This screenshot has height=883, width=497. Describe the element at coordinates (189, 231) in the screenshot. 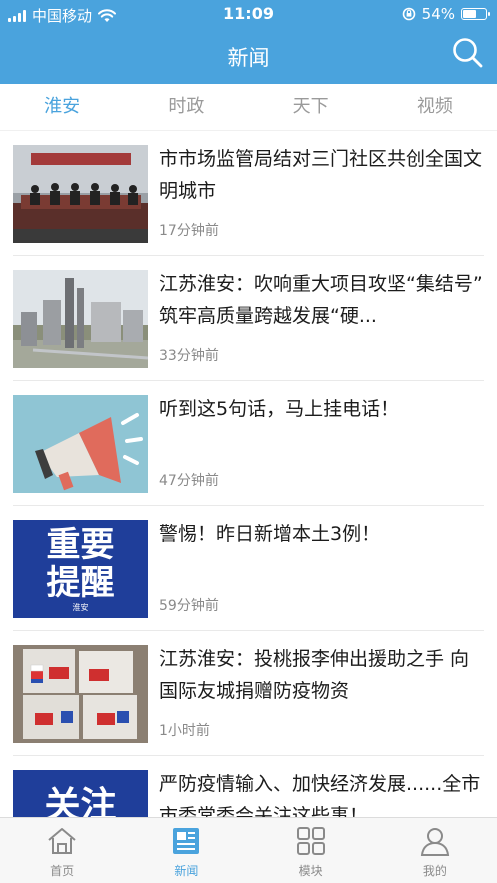

I see `news-time: 17分钟前` at that location.